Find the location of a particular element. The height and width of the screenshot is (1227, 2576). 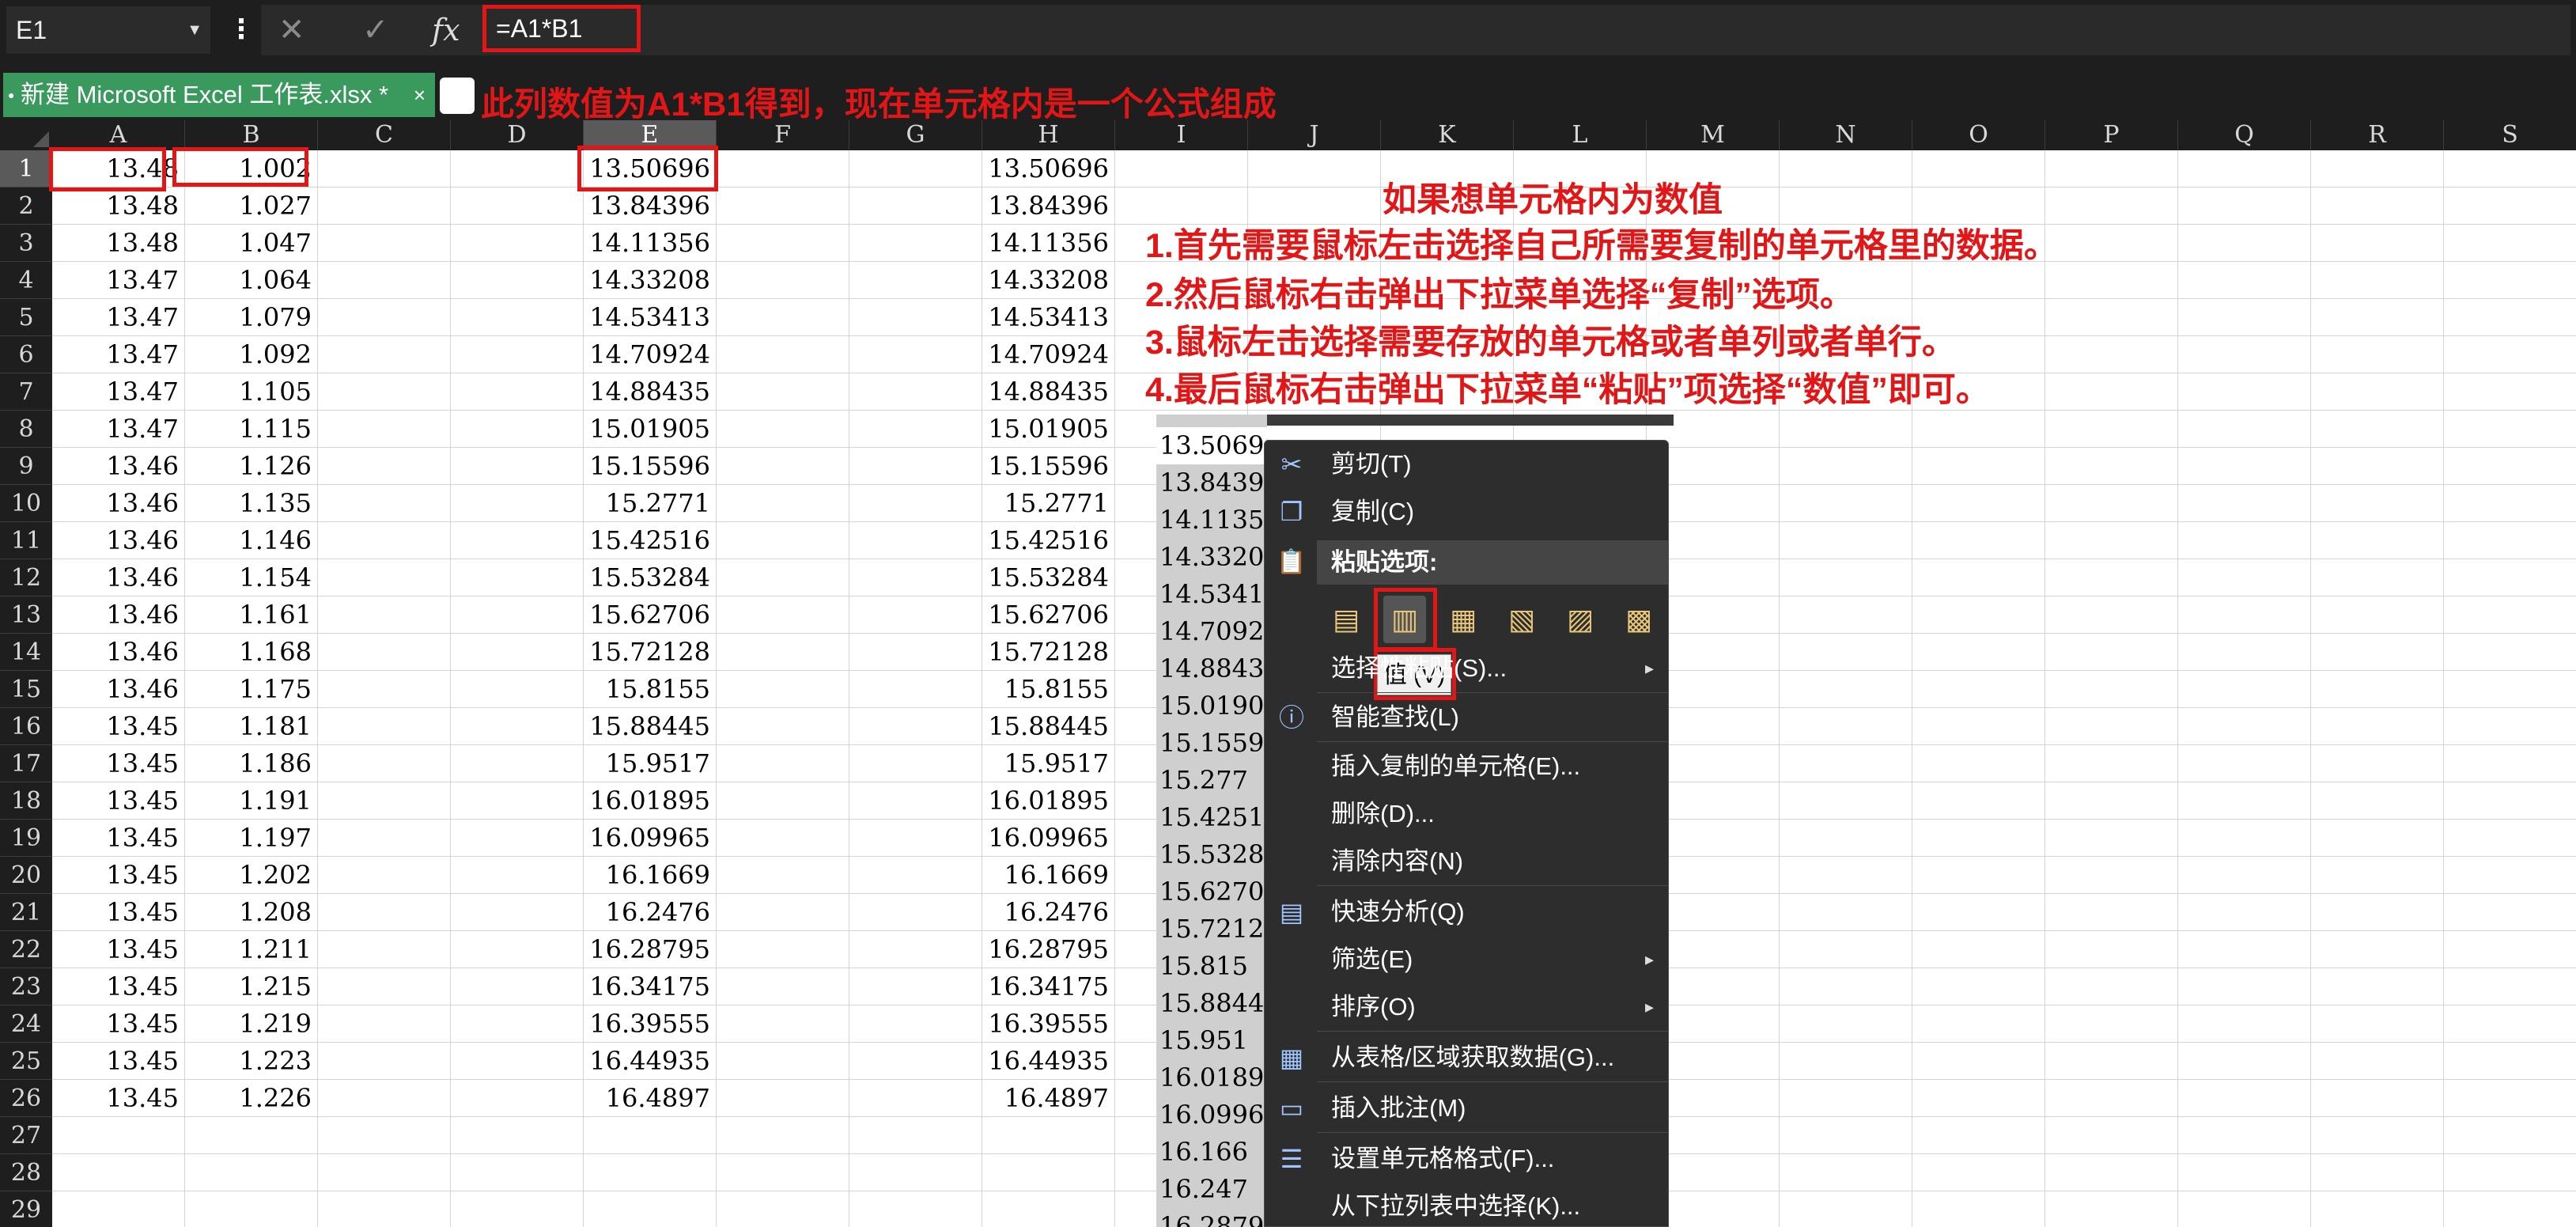

cell-h24: 16.39555 is located at coordinates (1048, 1024).